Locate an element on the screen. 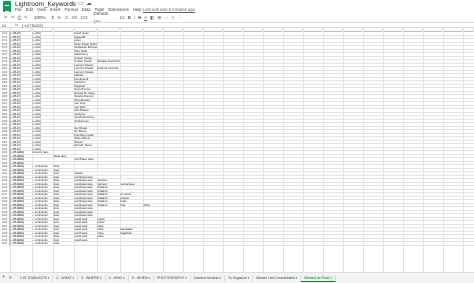  sheet-tab-label: 2 - WHAT is located at coordinates (64, 278).